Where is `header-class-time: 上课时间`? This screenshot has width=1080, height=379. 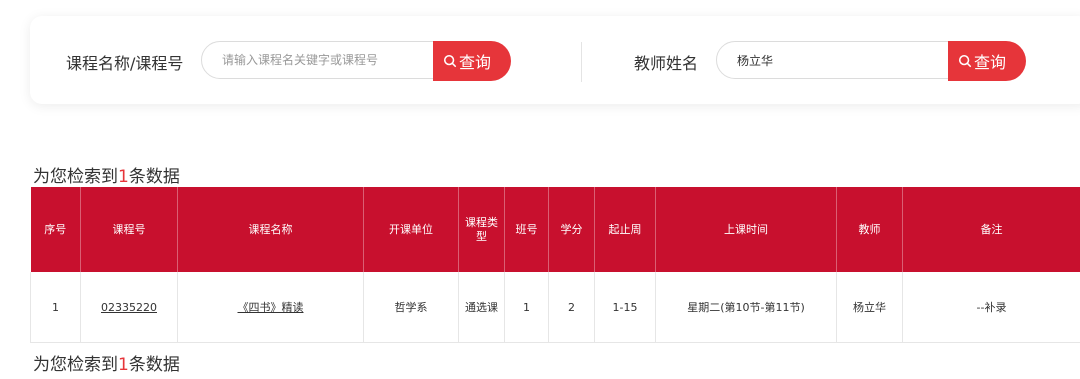
header-class-time: 上课时间 is located at coordinates (746, 229).